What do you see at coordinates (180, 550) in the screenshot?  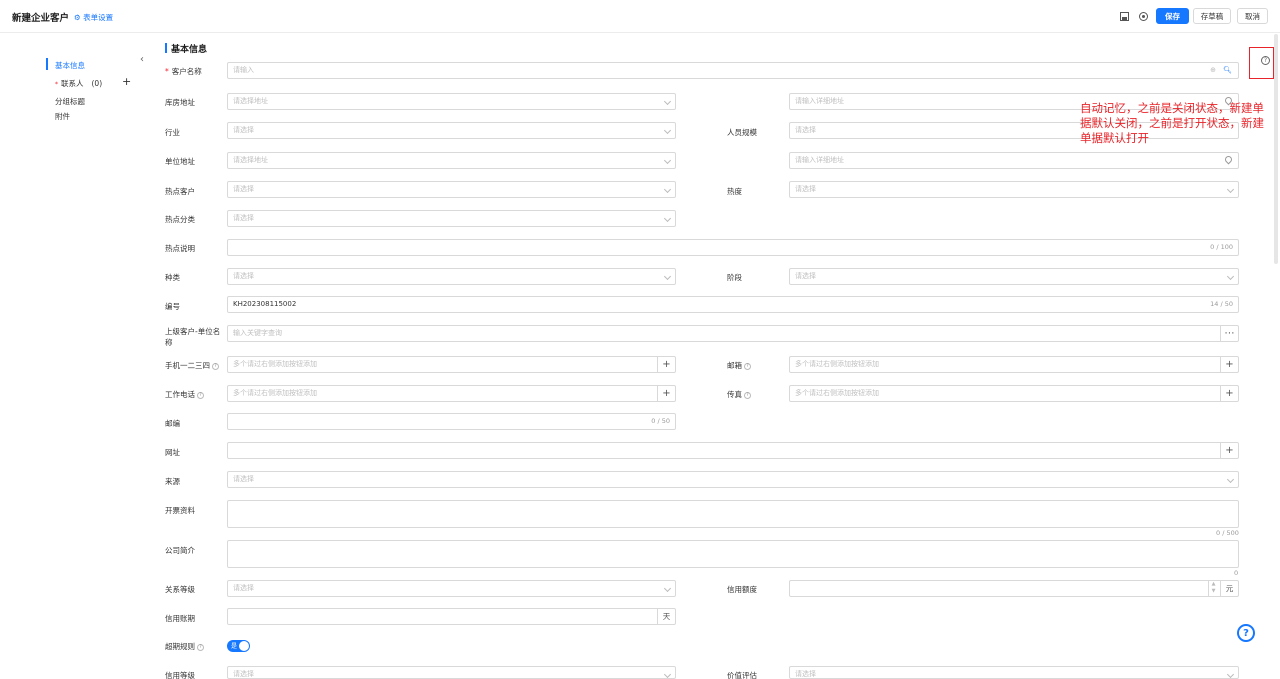 I see `intro-label: 公司简介` at bounding box center [180, 550].